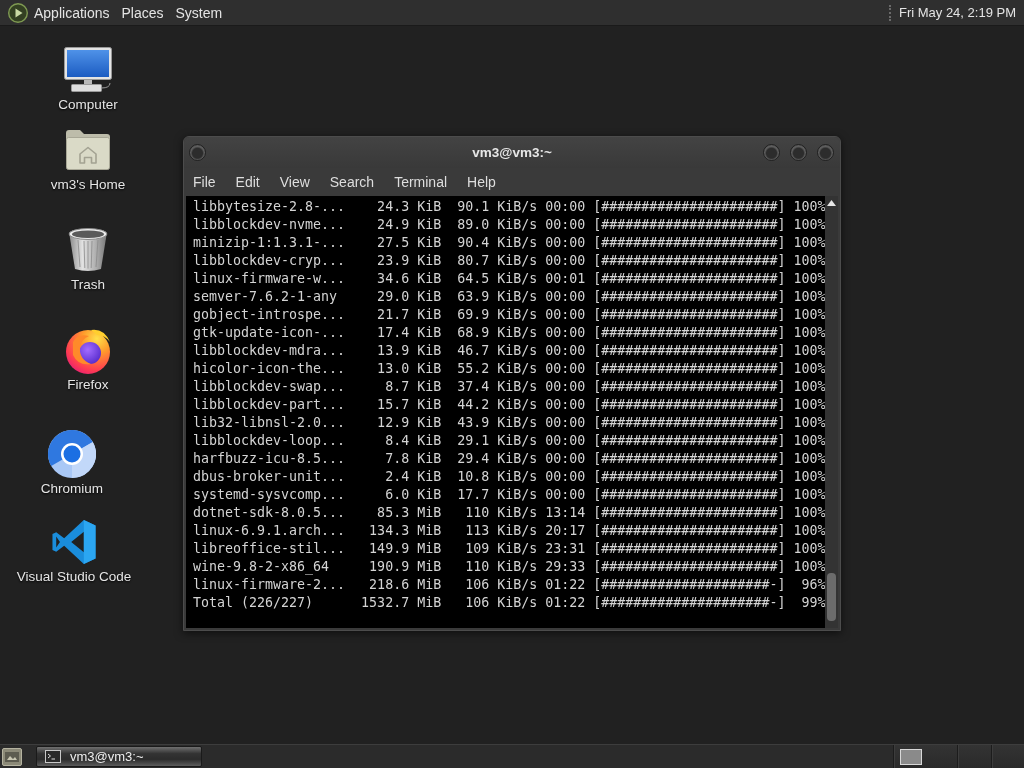 The height and width of the screenshot is (768, 1024). What do you see at coordinates (294, 181) in the screenshot?
I see `menu-item: View` at bounding box center [294, 181].